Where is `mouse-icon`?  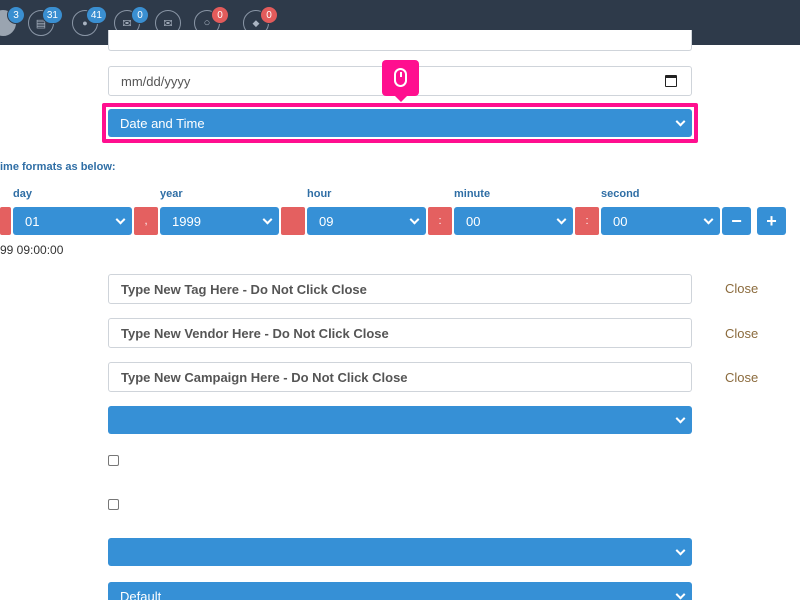 mouse-icon is located at coordinates (400, 77).